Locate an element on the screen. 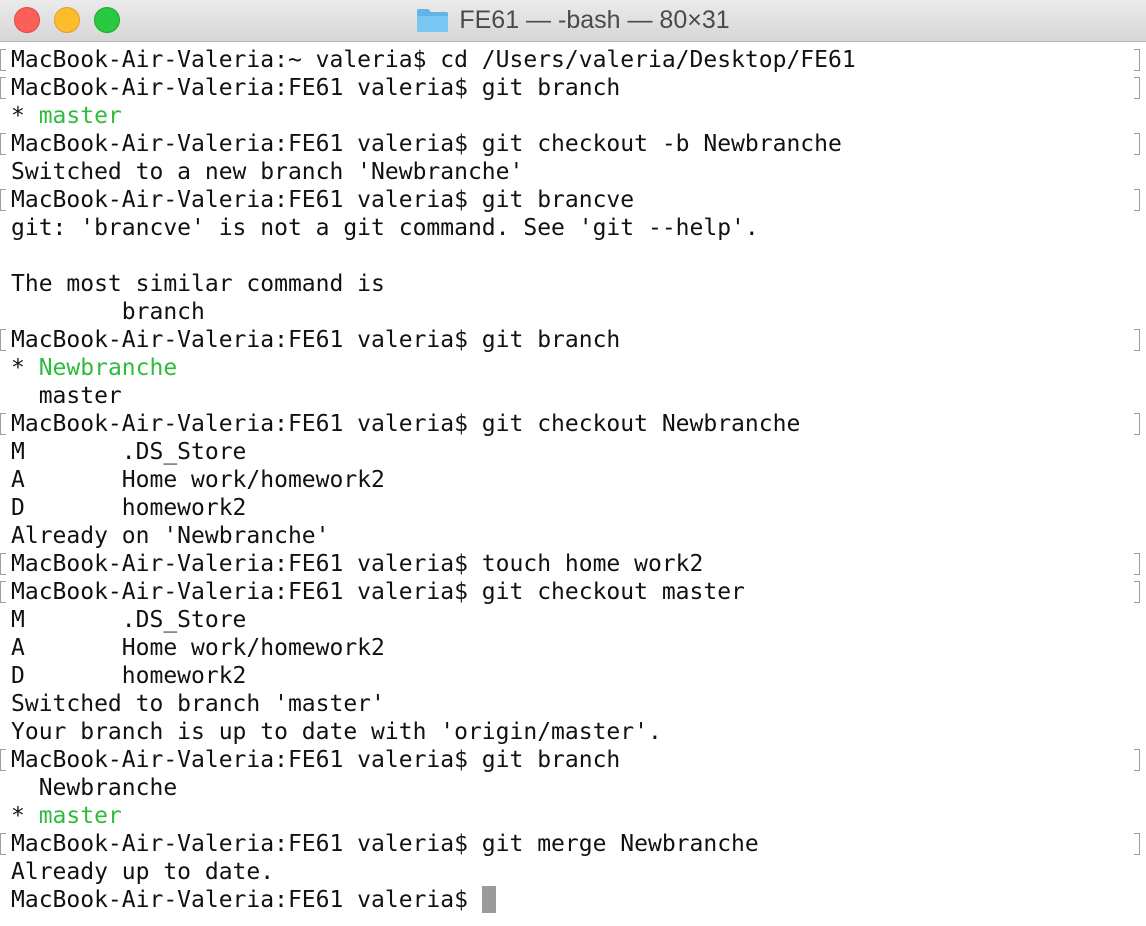 The width and height of the screenshot is (1146, 926). output-line: Switched to a new branch 'Newbranche' is located at coordinates (267, 172).